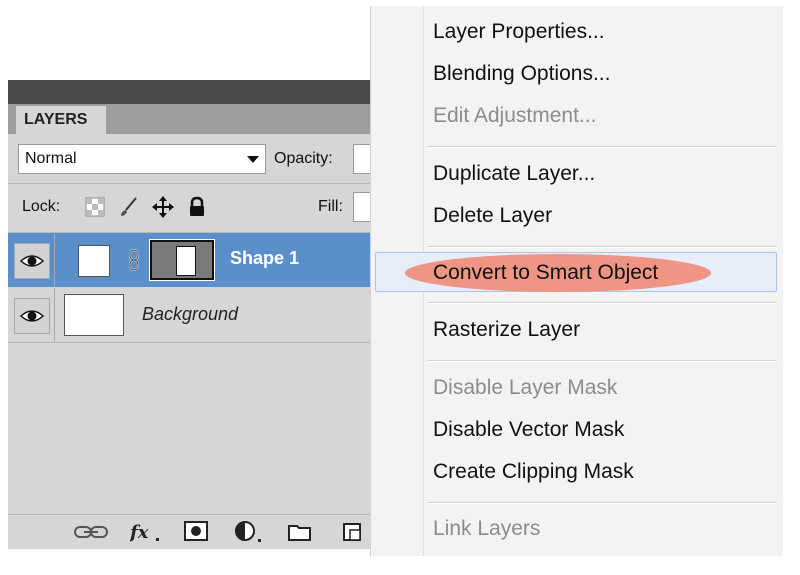 This screenshot has height=575, width=800. What do you see at coordinates (189, 92) in the screenshot?
I see `panel-title-bar` at bounding box center [189, 92].